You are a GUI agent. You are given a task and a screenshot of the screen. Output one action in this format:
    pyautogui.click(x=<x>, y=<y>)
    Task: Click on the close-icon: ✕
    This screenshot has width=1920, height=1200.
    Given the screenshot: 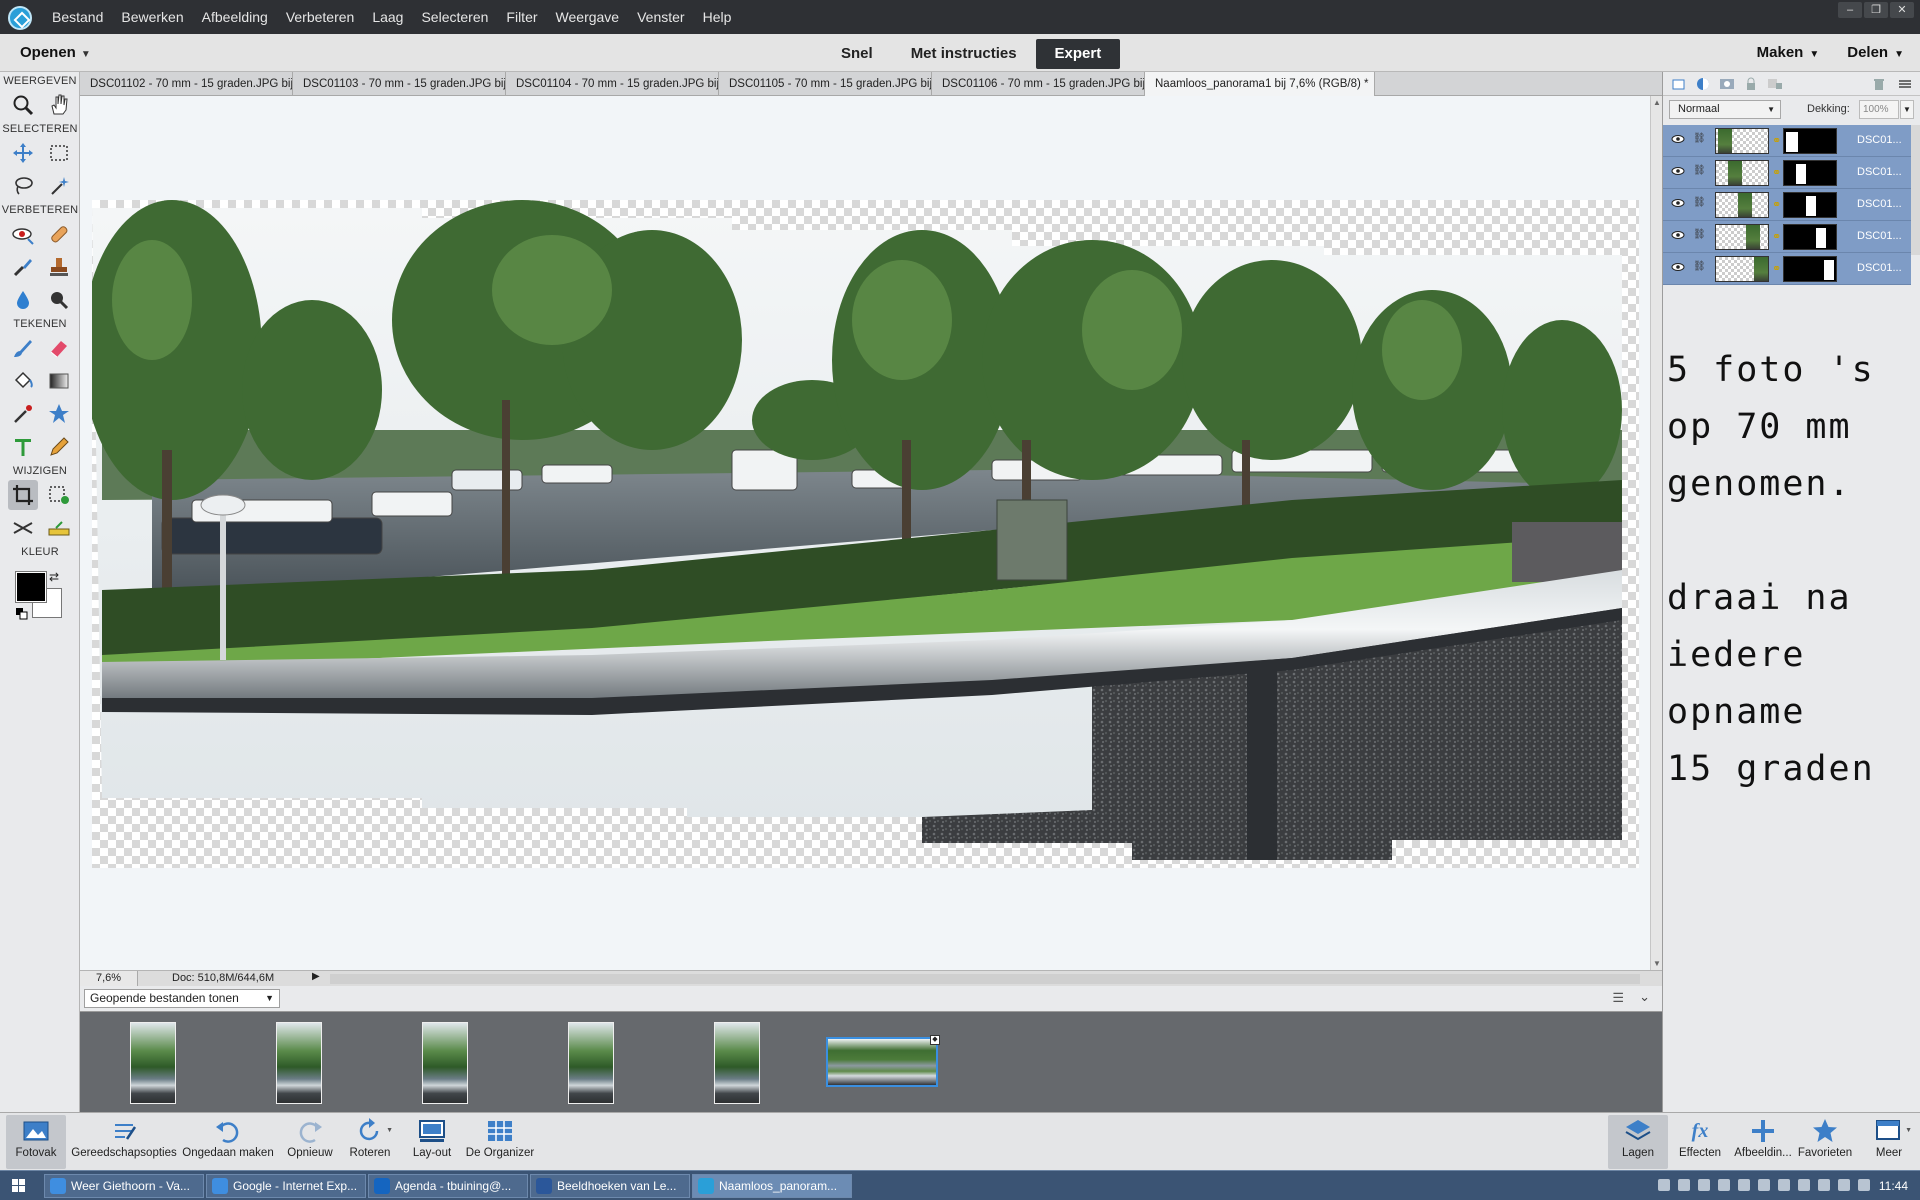 What is the action you would take?
    pyautogui.click(x=1375, y=84)
    